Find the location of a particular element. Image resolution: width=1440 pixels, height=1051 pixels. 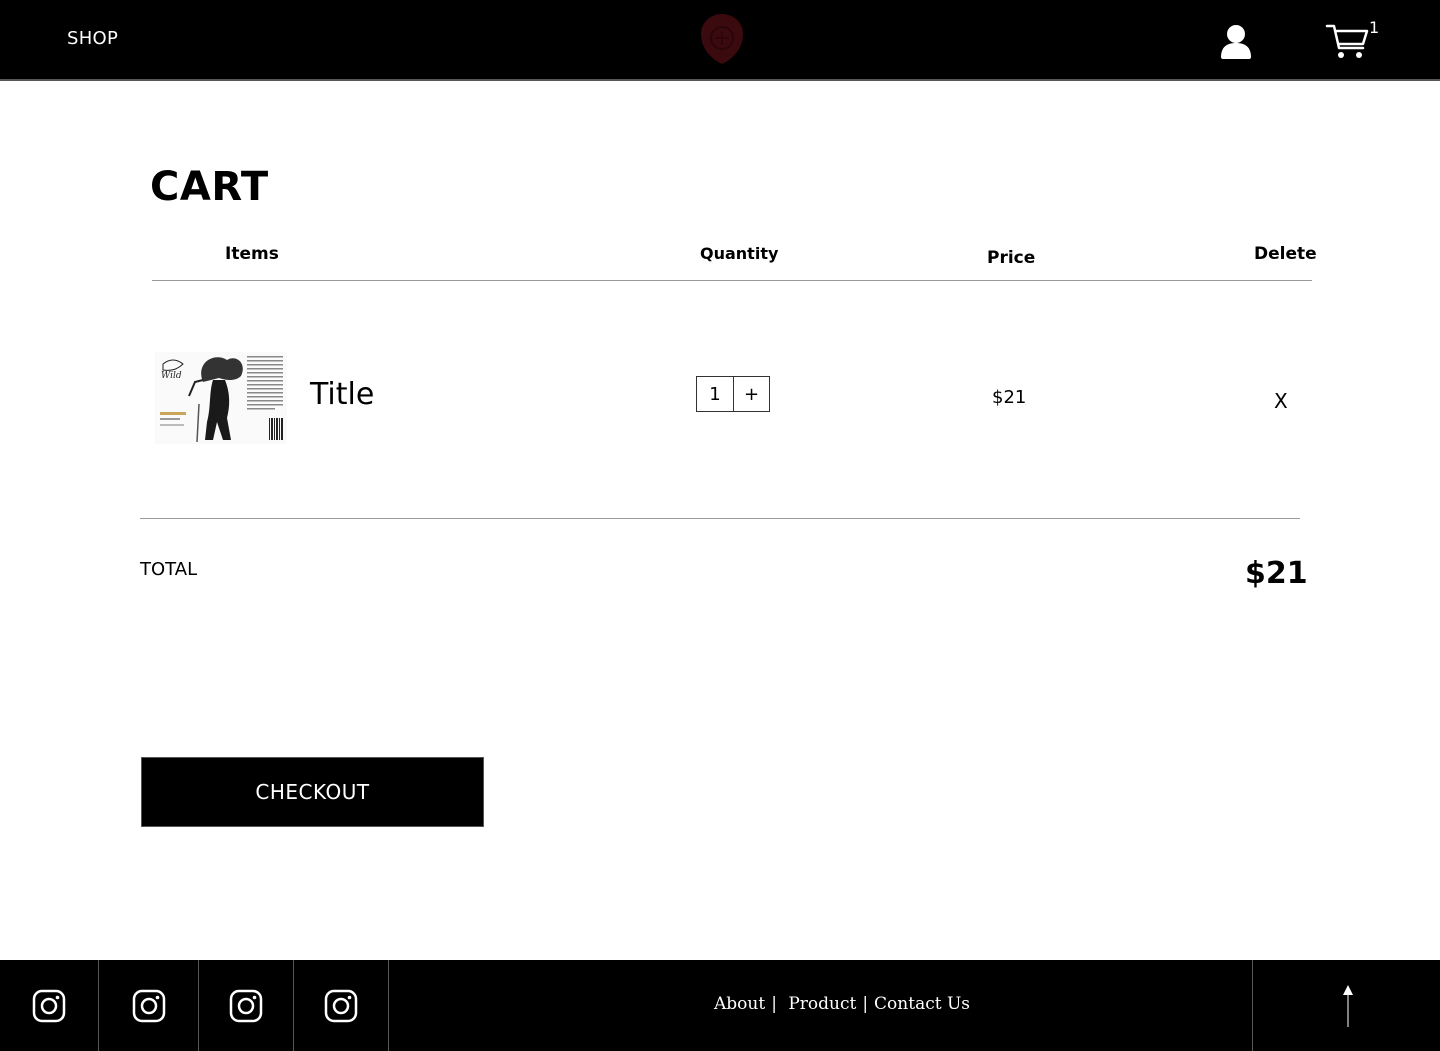

site-footer: About | Product | Contact Us is located at coordinates (720, 1005).